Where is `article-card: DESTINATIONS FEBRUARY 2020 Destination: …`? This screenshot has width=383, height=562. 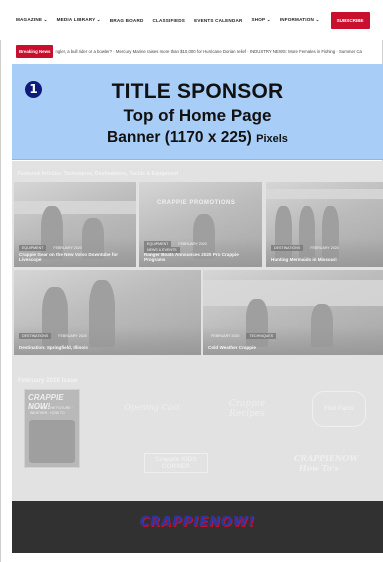
article-card: DESTINATIONS FEBRUARY 2020 Destination: … is located at coordinates (107, 312).